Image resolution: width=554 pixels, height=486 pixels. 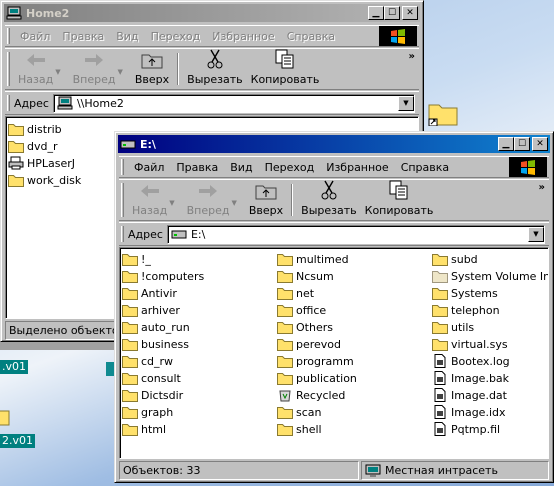 I want to click on address-bar: Адрес E:\ ▼, so click(x=334, y=234).